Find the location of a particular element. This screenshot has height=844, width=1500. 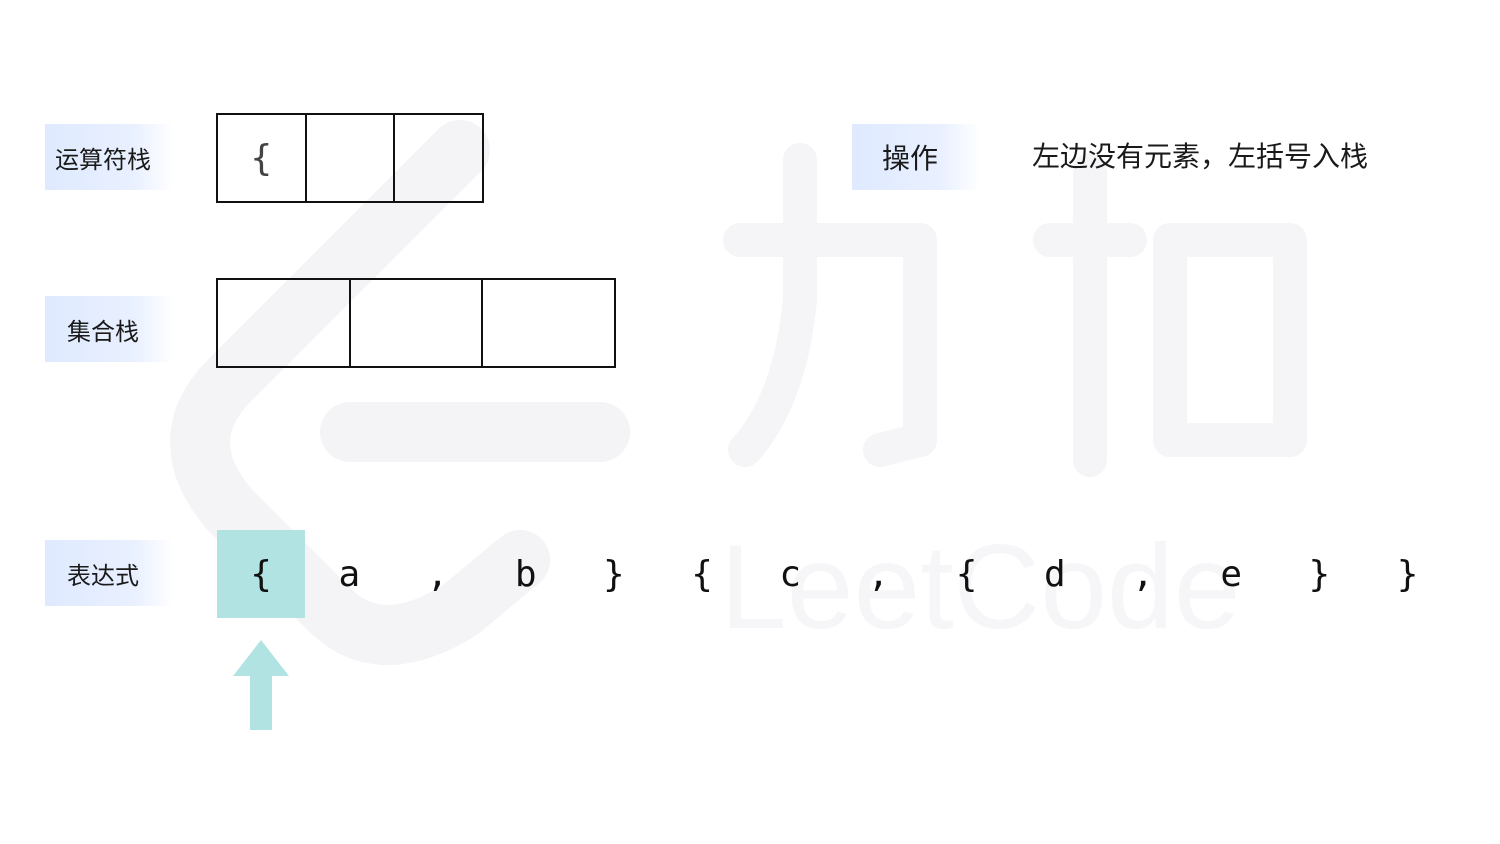

operator-stack-label: 运算符栈 is located at coordinates (109, 157).